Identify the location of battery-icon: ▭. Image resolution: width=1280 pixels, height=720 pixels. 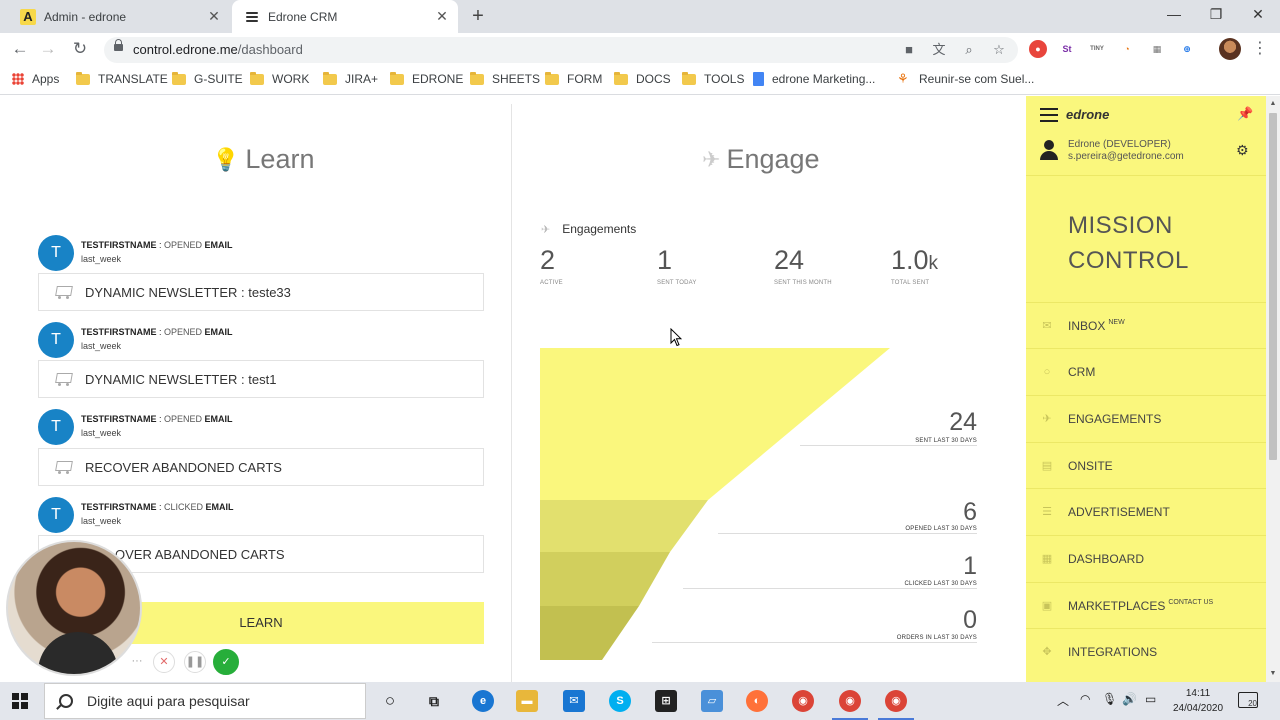
(1150, 699).